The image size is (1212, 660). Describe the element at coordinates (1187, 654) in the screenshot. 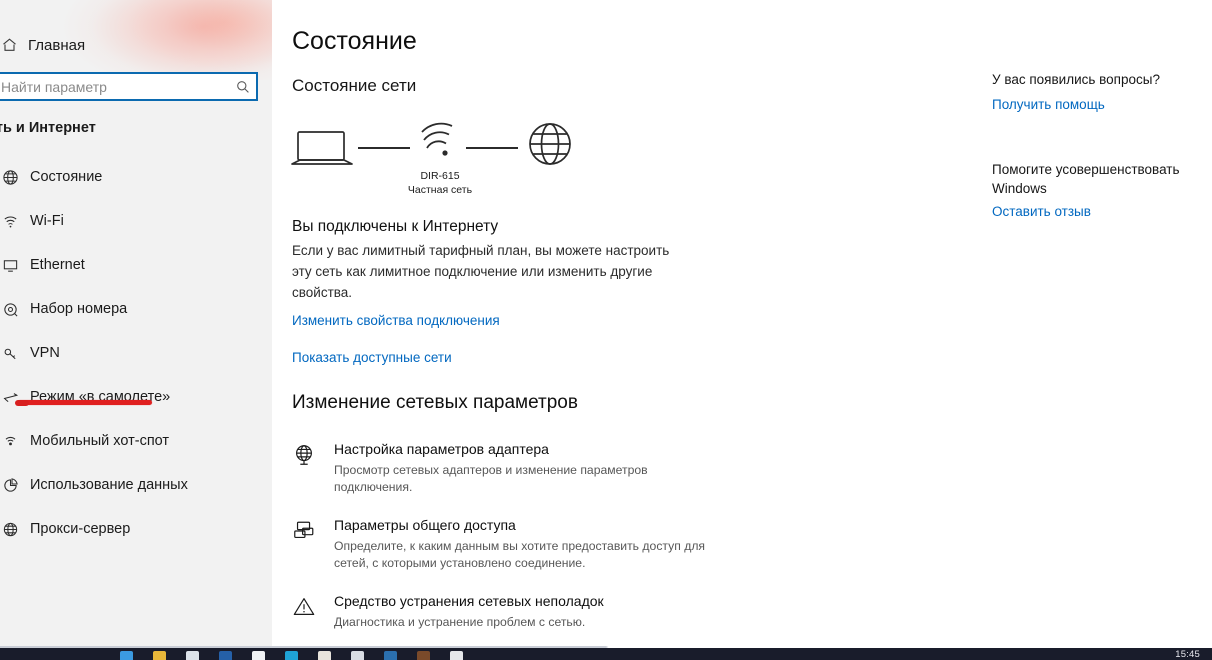

I see `taskbar-clock: 15:45` at that location.